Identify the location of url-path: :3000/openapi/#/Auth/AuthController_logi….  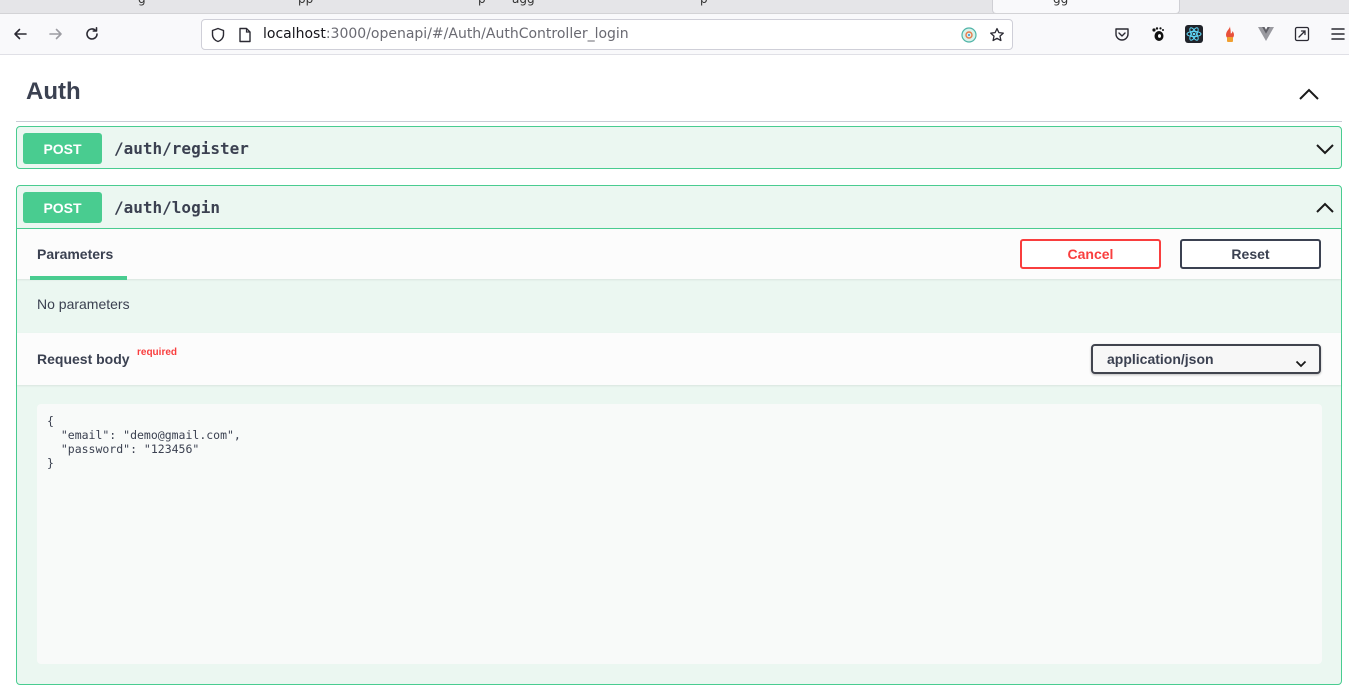
(477, 34).